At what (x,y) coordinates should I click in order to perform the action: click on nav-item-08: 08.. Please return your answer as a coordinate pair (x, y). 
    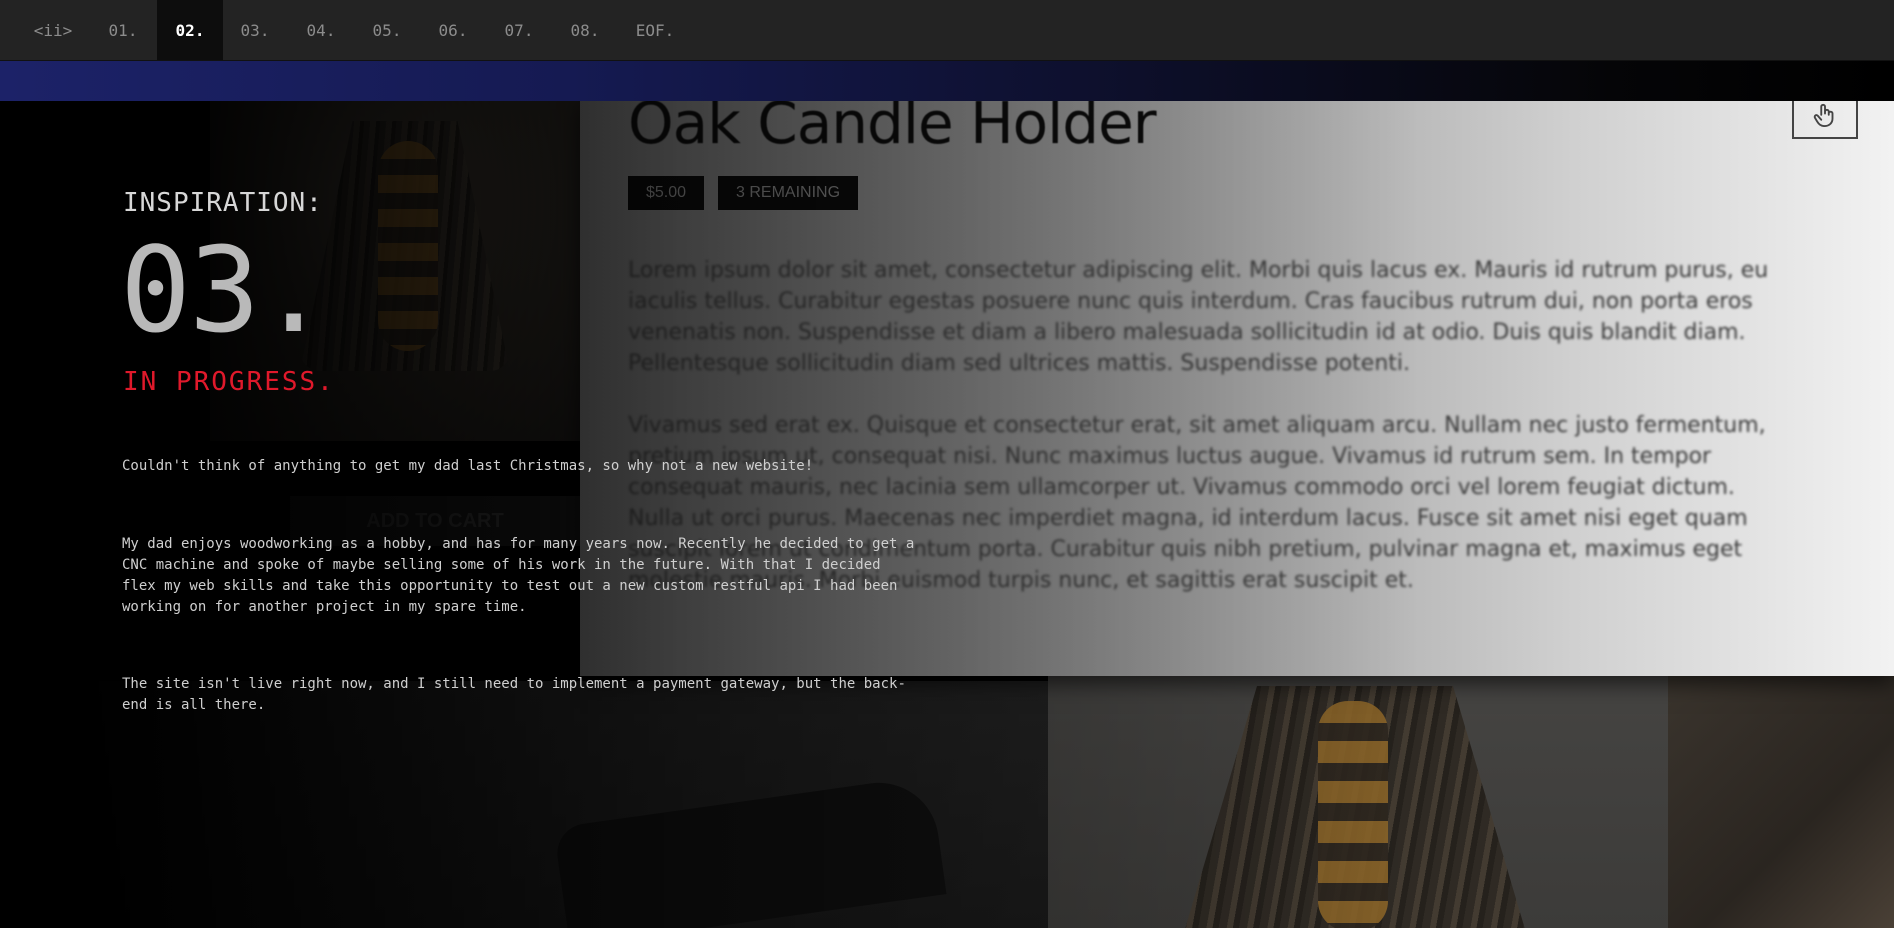
    Looking at the image, I should click on (585, 30).